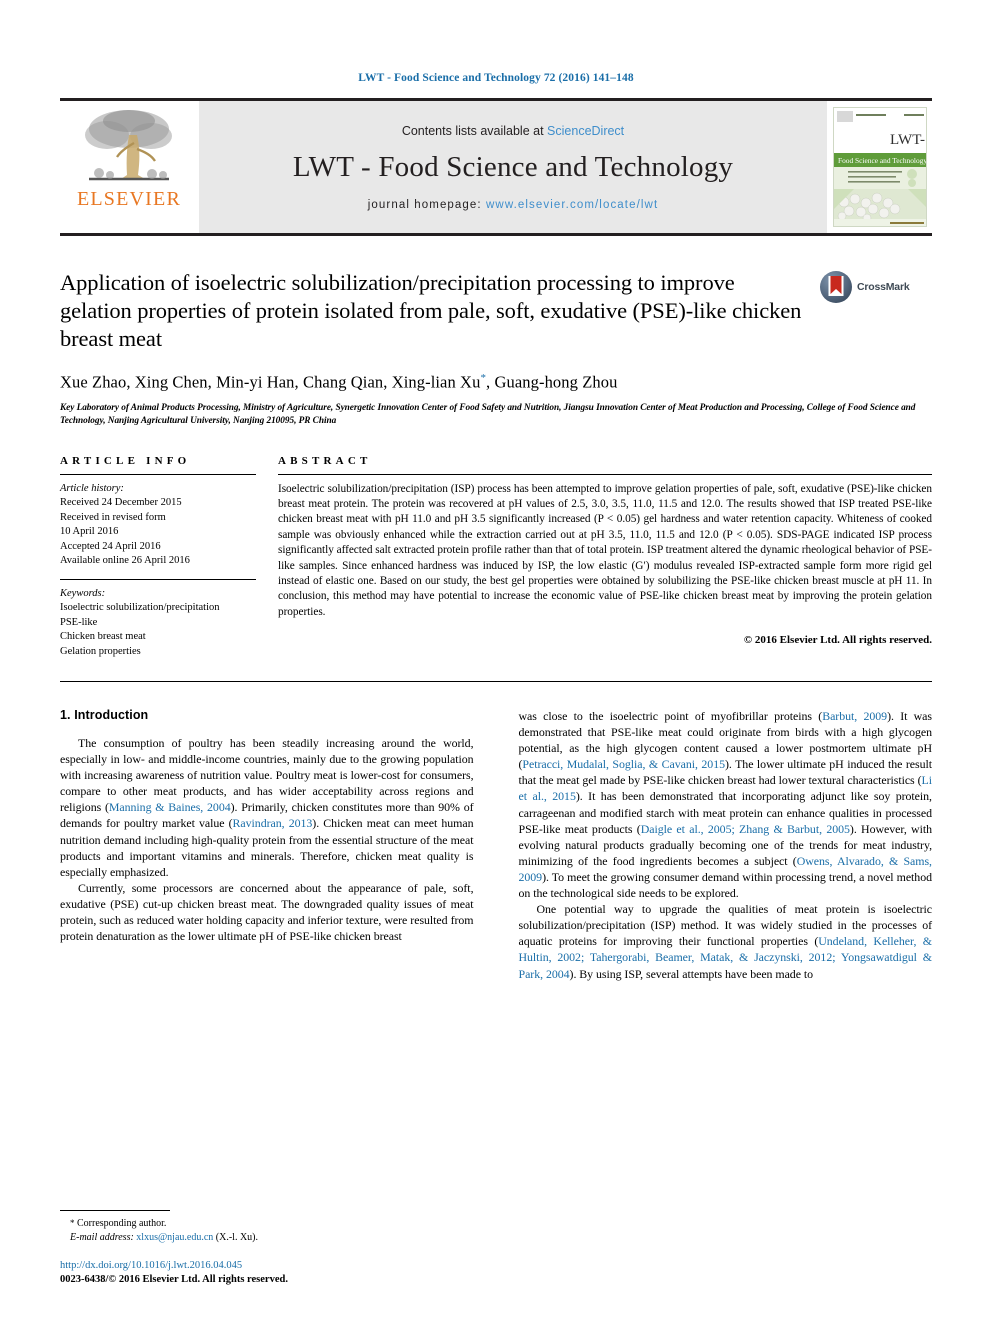  Describe the element at coordinates (572, 205) in the screenshot. I see `homepage-url-link: www.elsevier.com/locate/lwt` at that location.